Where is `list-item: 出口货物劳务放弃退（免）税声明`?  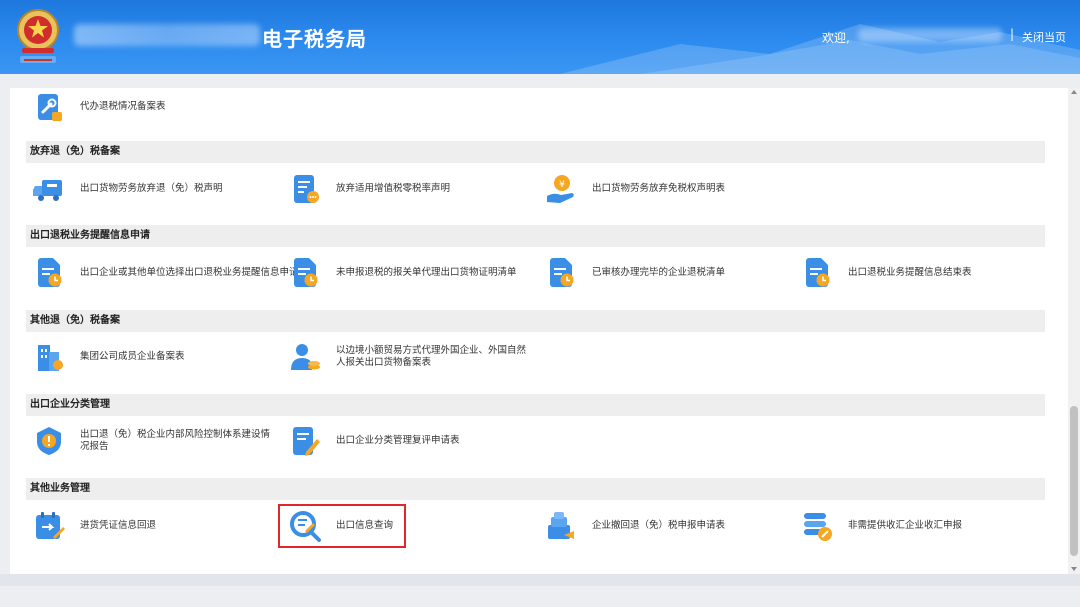 list-item: 出口货物劳务放弃退（免）税声明 is located at coordinates (127, 189).